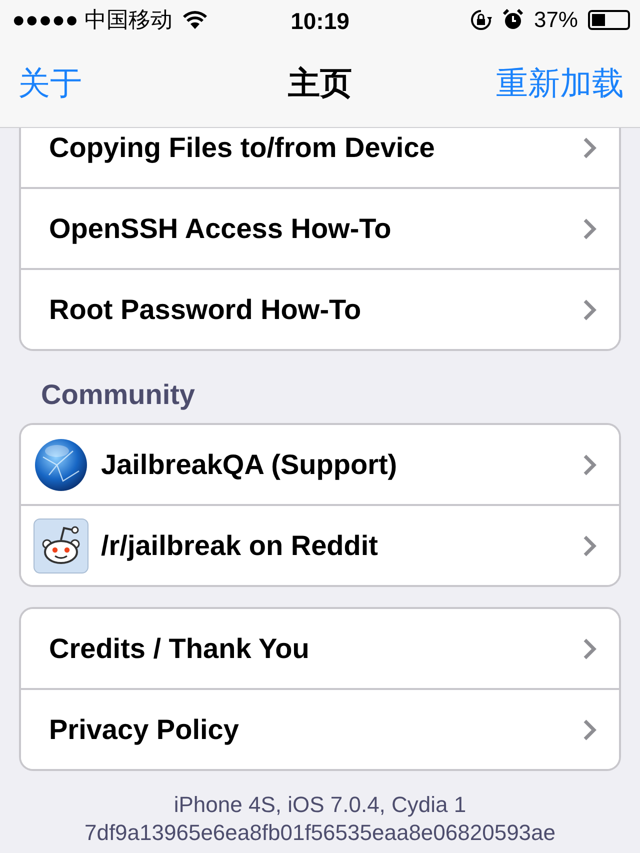 Image resolution: width=640 pixels, height=853 pixels. I want to click on alien-mascot-icon, so click(61, 546).